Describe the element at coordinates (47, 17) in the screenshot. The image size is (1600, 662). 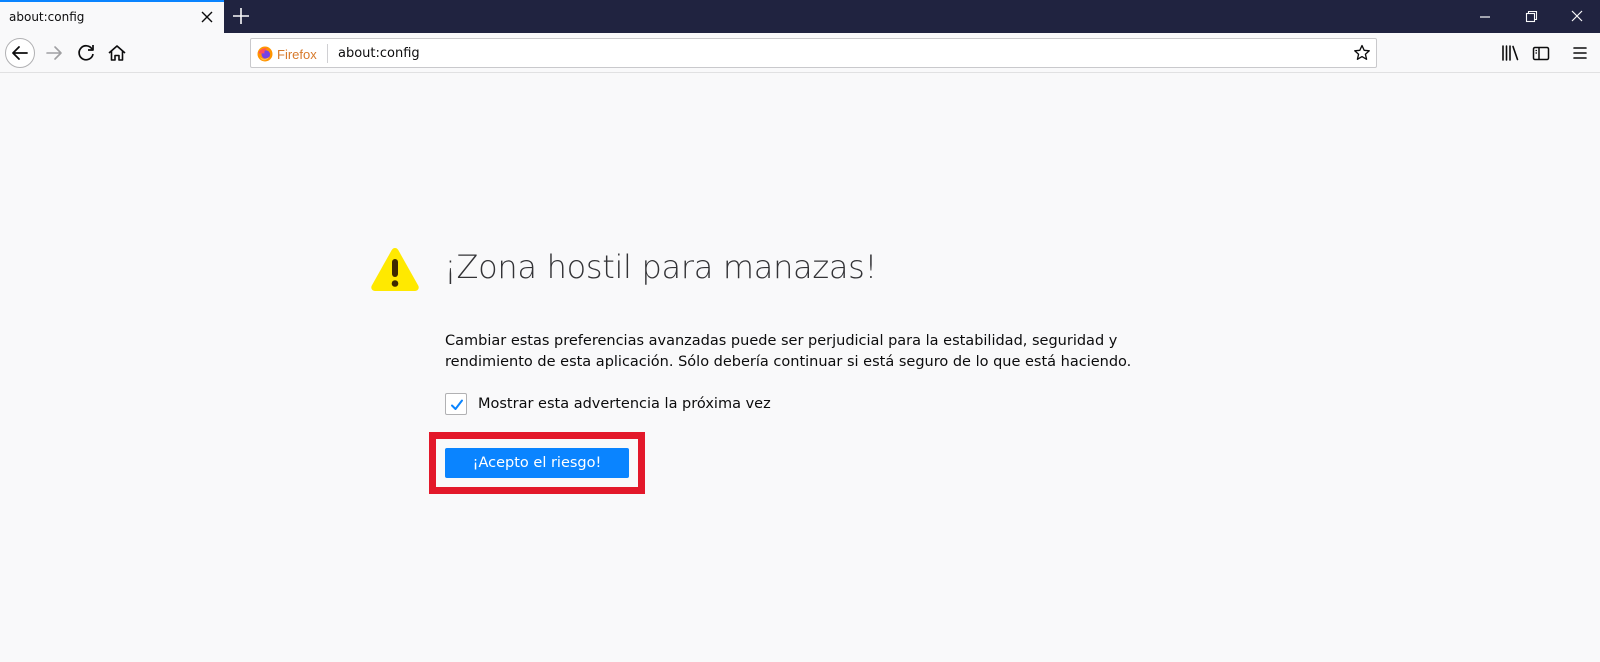
I see `tab-title: about:config` at that location.